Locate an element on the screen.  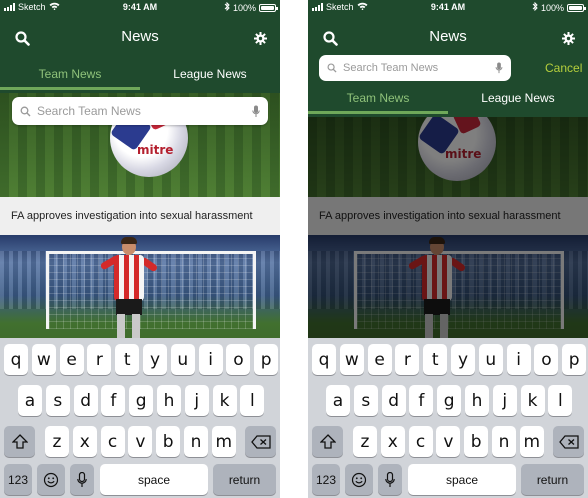
article-hero-image: mitre Search Team News is located at coordinates (140, 145).